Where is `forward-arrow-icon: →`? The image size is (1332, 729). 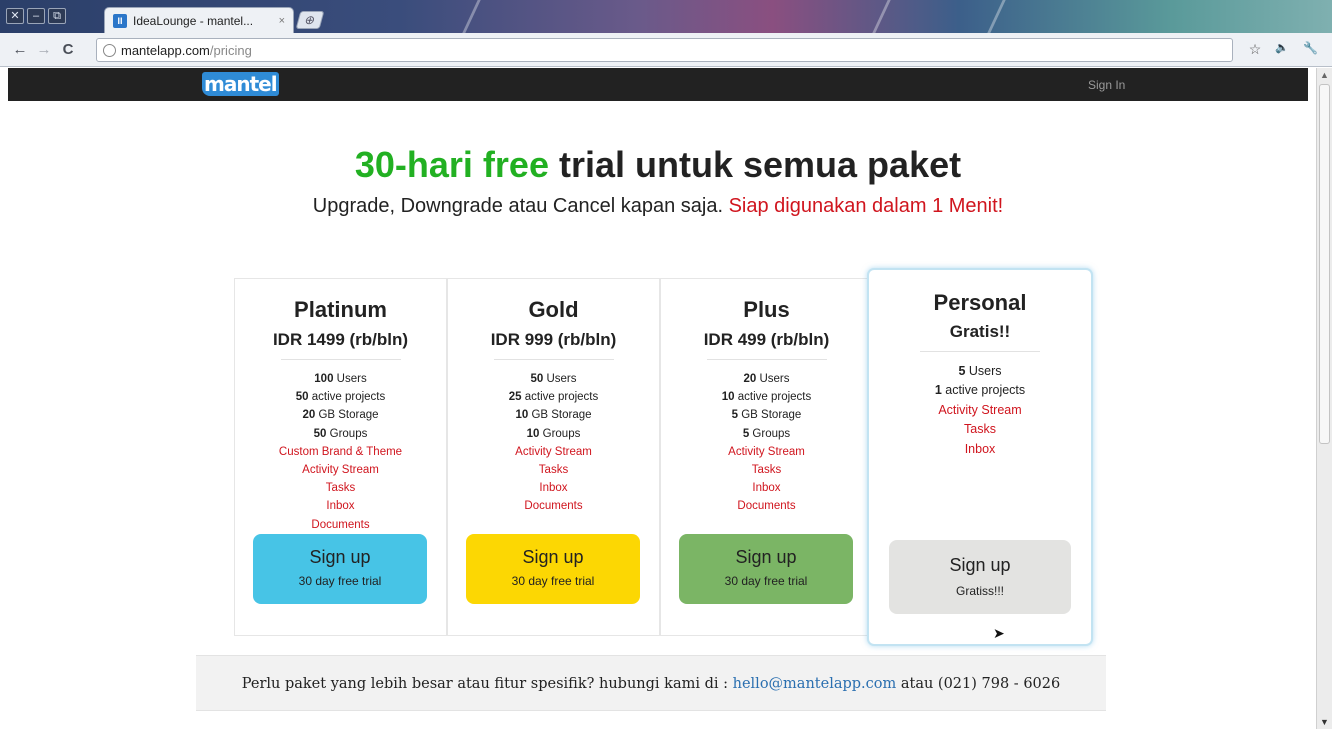
forward-arrow-icon: → is located at coordinates (44, 49).